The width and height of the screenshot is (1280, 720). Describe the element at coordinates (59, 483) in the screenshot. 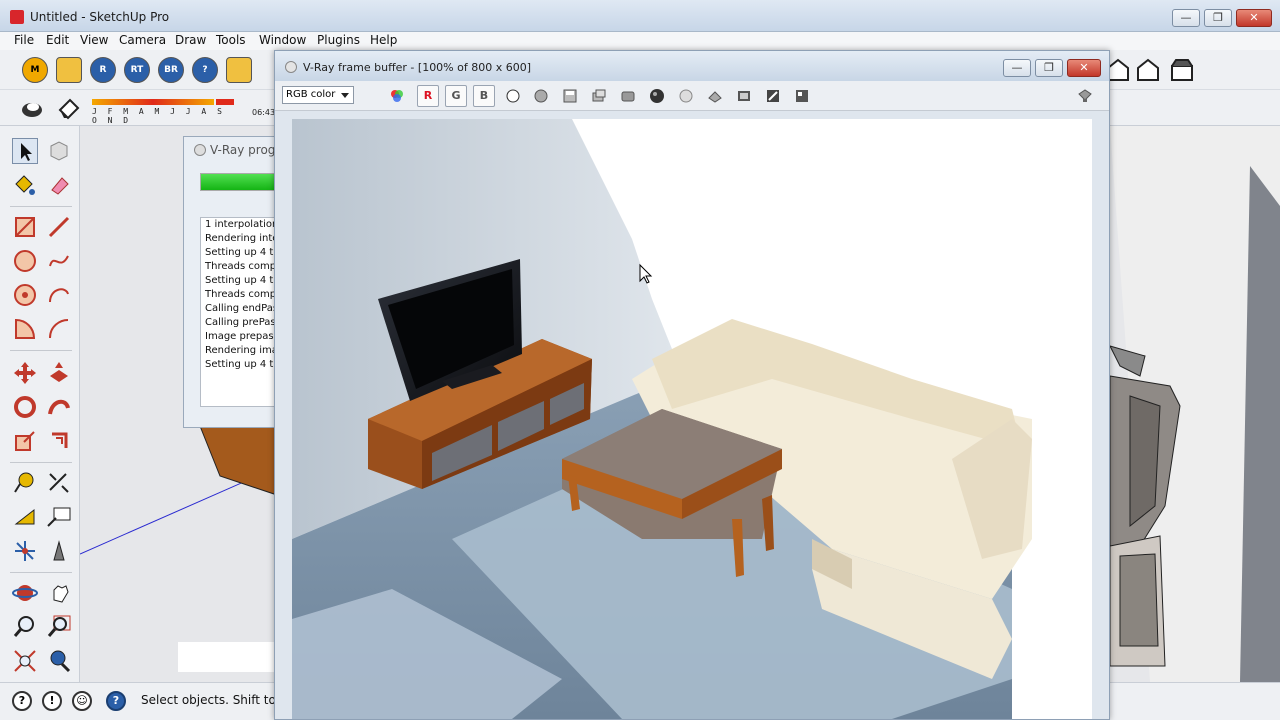

I see `dimension-icon` at that location.